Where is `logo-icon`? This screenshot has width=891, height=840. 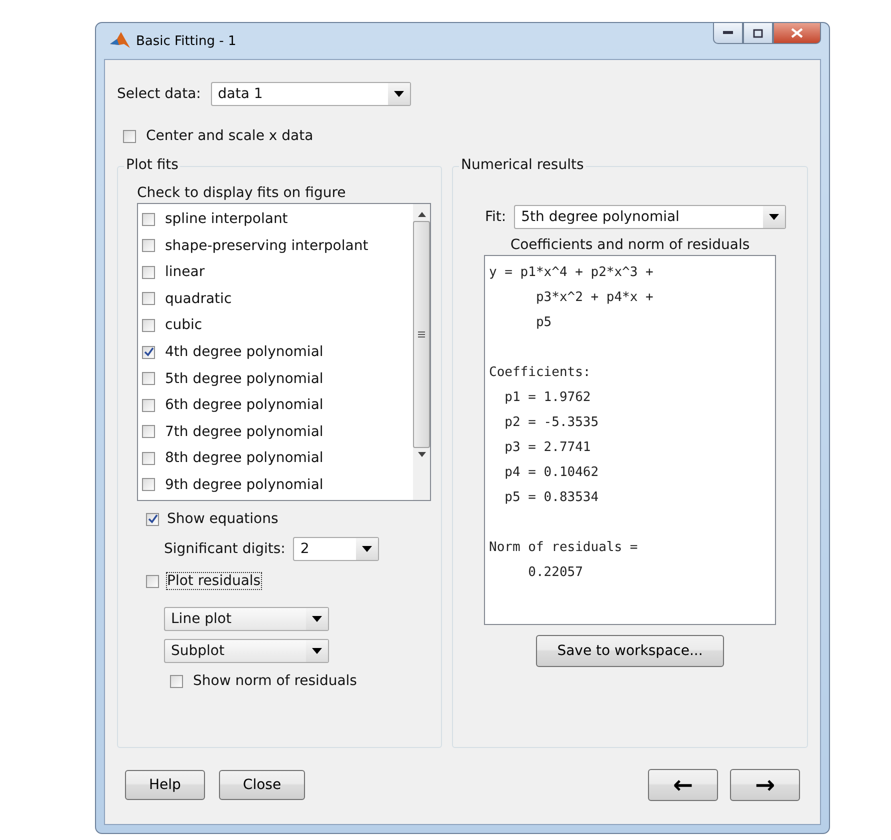 logo-icon is located at coordinates (120, 41).